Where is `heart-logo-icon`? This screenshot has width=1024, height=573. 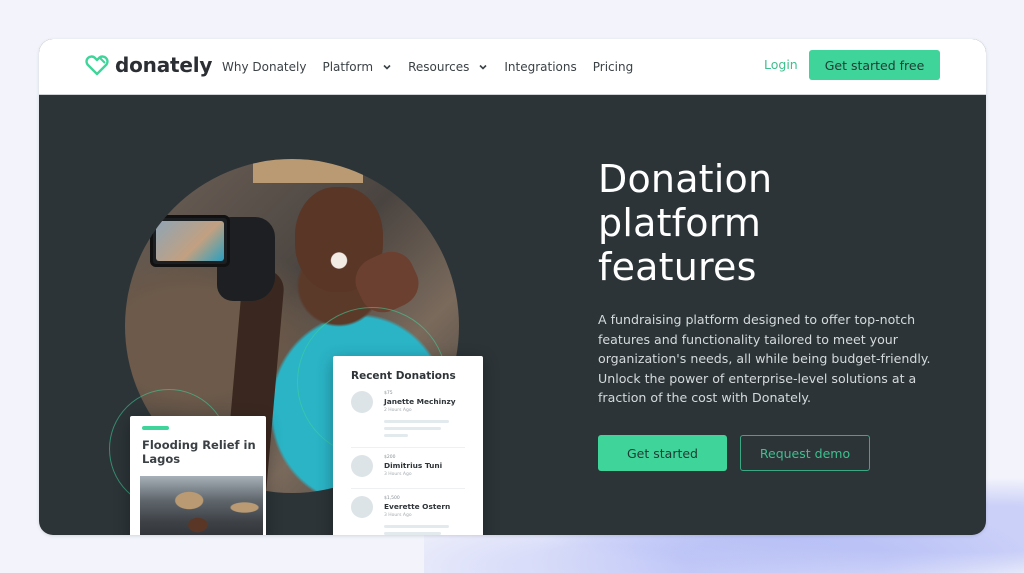 heart-logo-icon is located at coordinates (97, 65).